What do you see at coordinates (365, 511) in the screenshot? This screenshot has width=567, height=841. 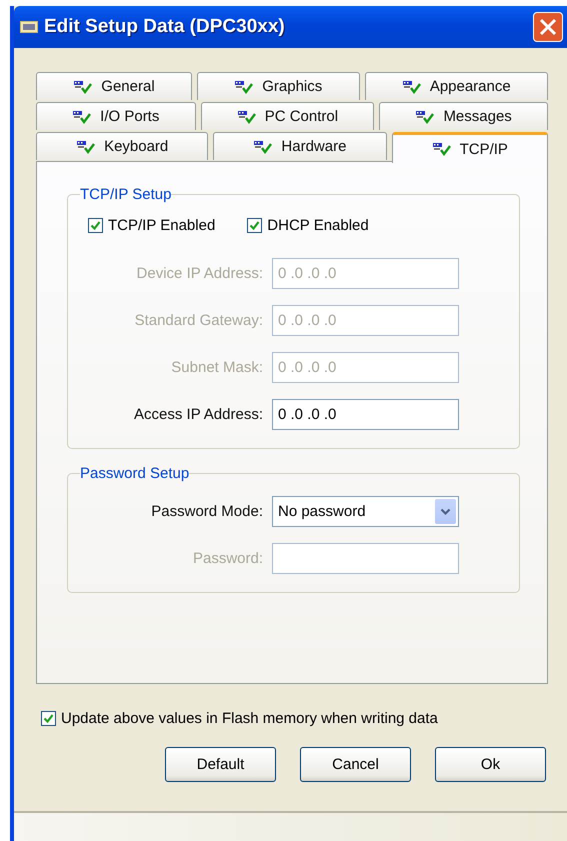 I see `dropdown: No password` at bounding box center [365, 511].